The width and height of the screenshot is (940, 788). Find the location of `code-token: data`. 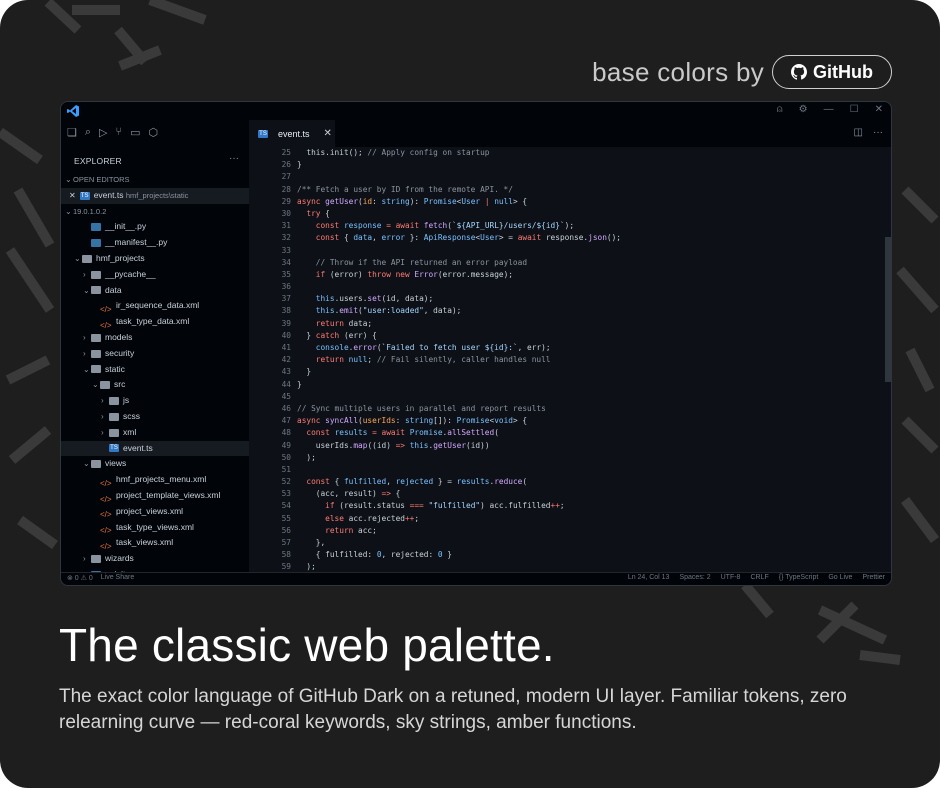

code-token: data is located at coordinates (363, 238).